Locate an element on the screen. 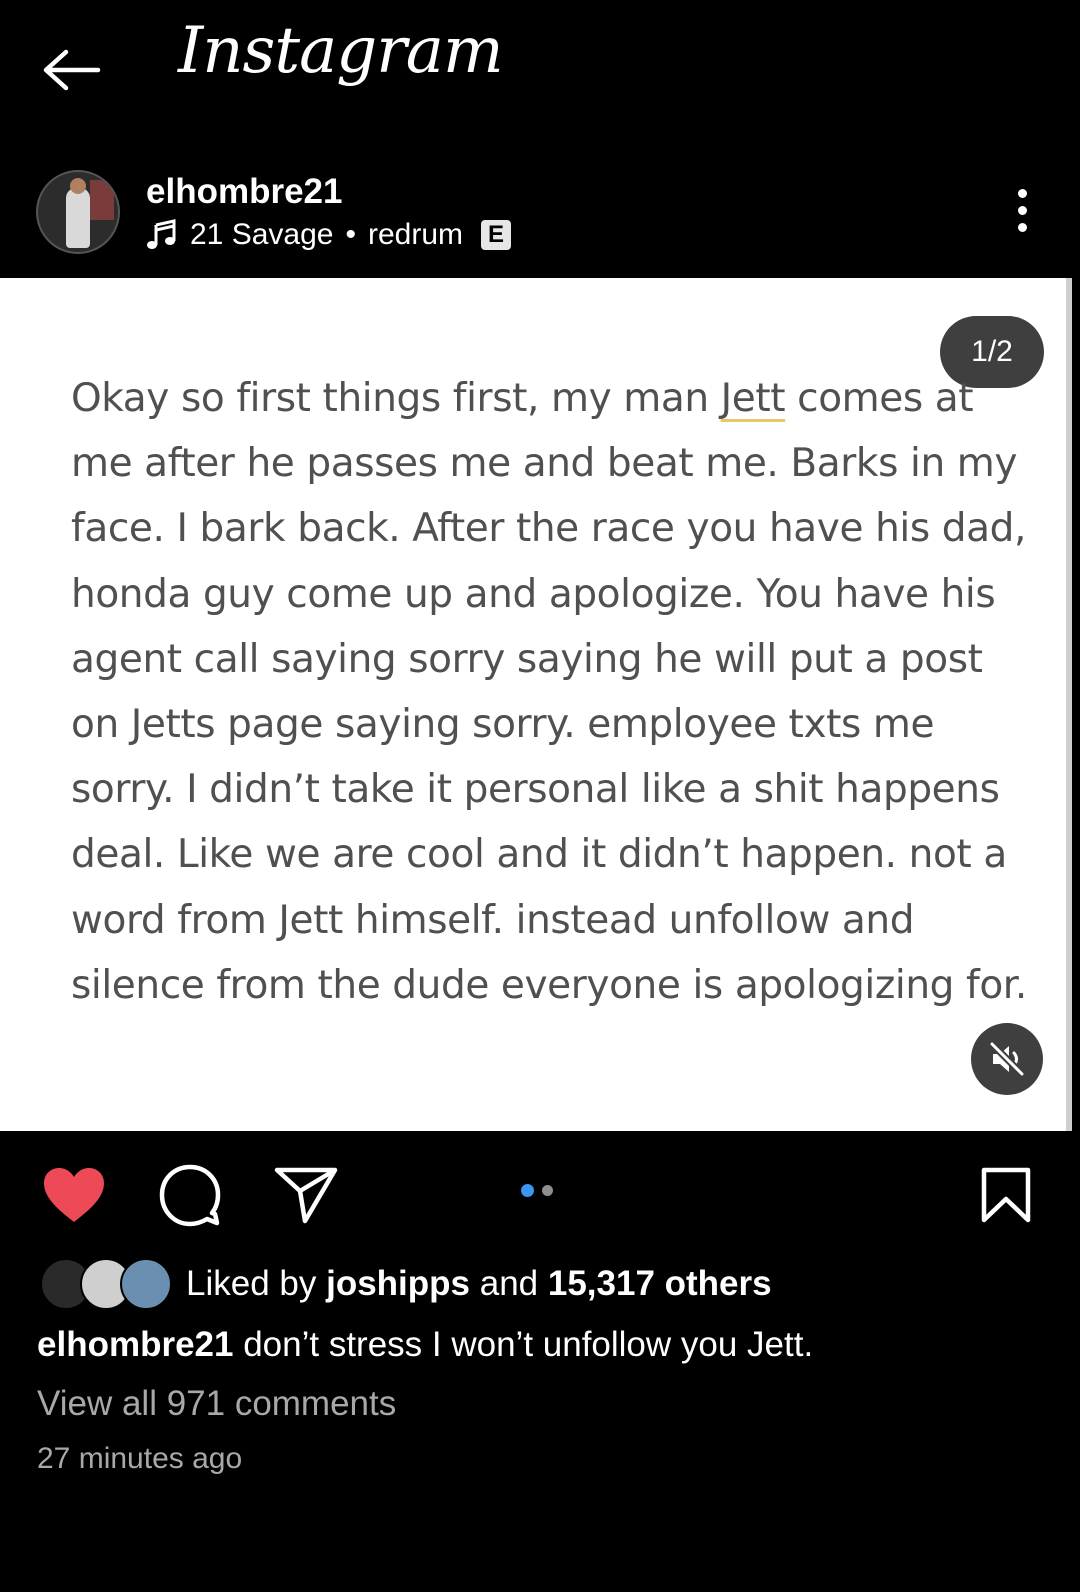 The height and width of the screenshot is (1592, 1080). explicit-badge: E is located at coordinates (496, 235).